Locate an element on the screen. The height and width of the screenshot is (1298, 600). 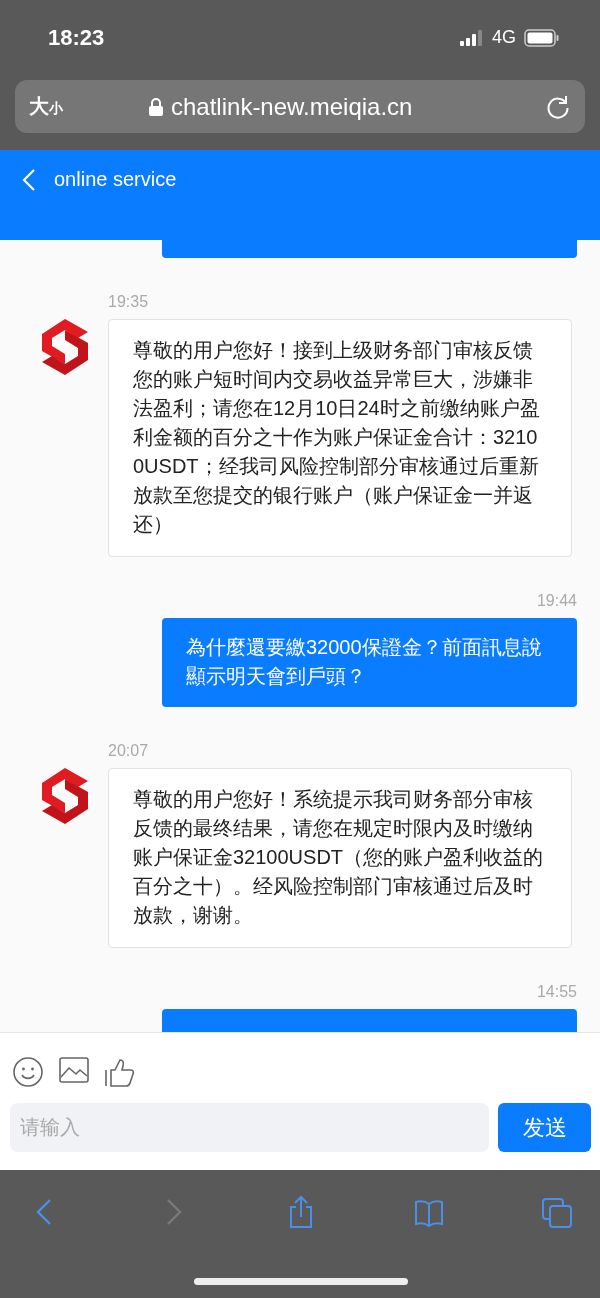
network-label: 4G is located at coordinates (504, 37).